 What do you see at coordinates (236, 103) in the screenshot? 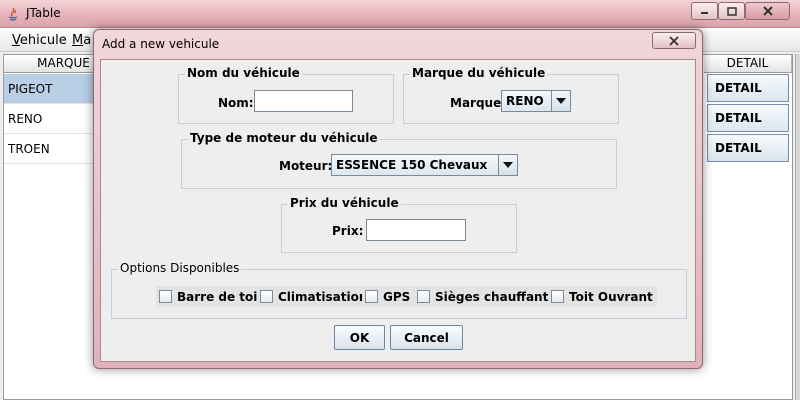
I see `nom-label: Nom:` at bounding box center [236, 103].